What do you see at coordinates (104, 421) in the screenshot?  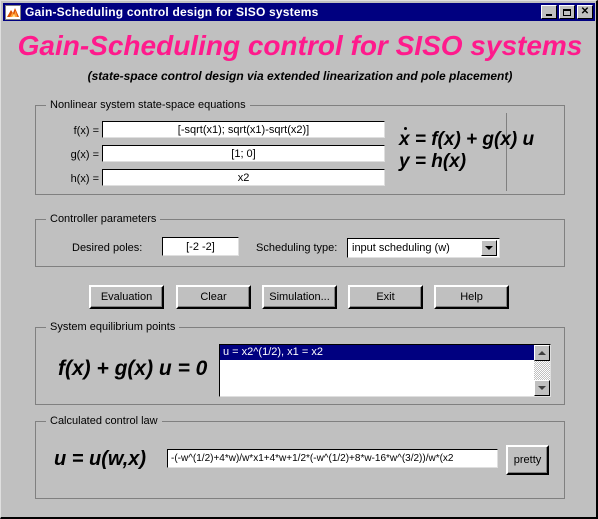 I see `control-law-group-label: Calculated control law` at bounding box center [104, 421].